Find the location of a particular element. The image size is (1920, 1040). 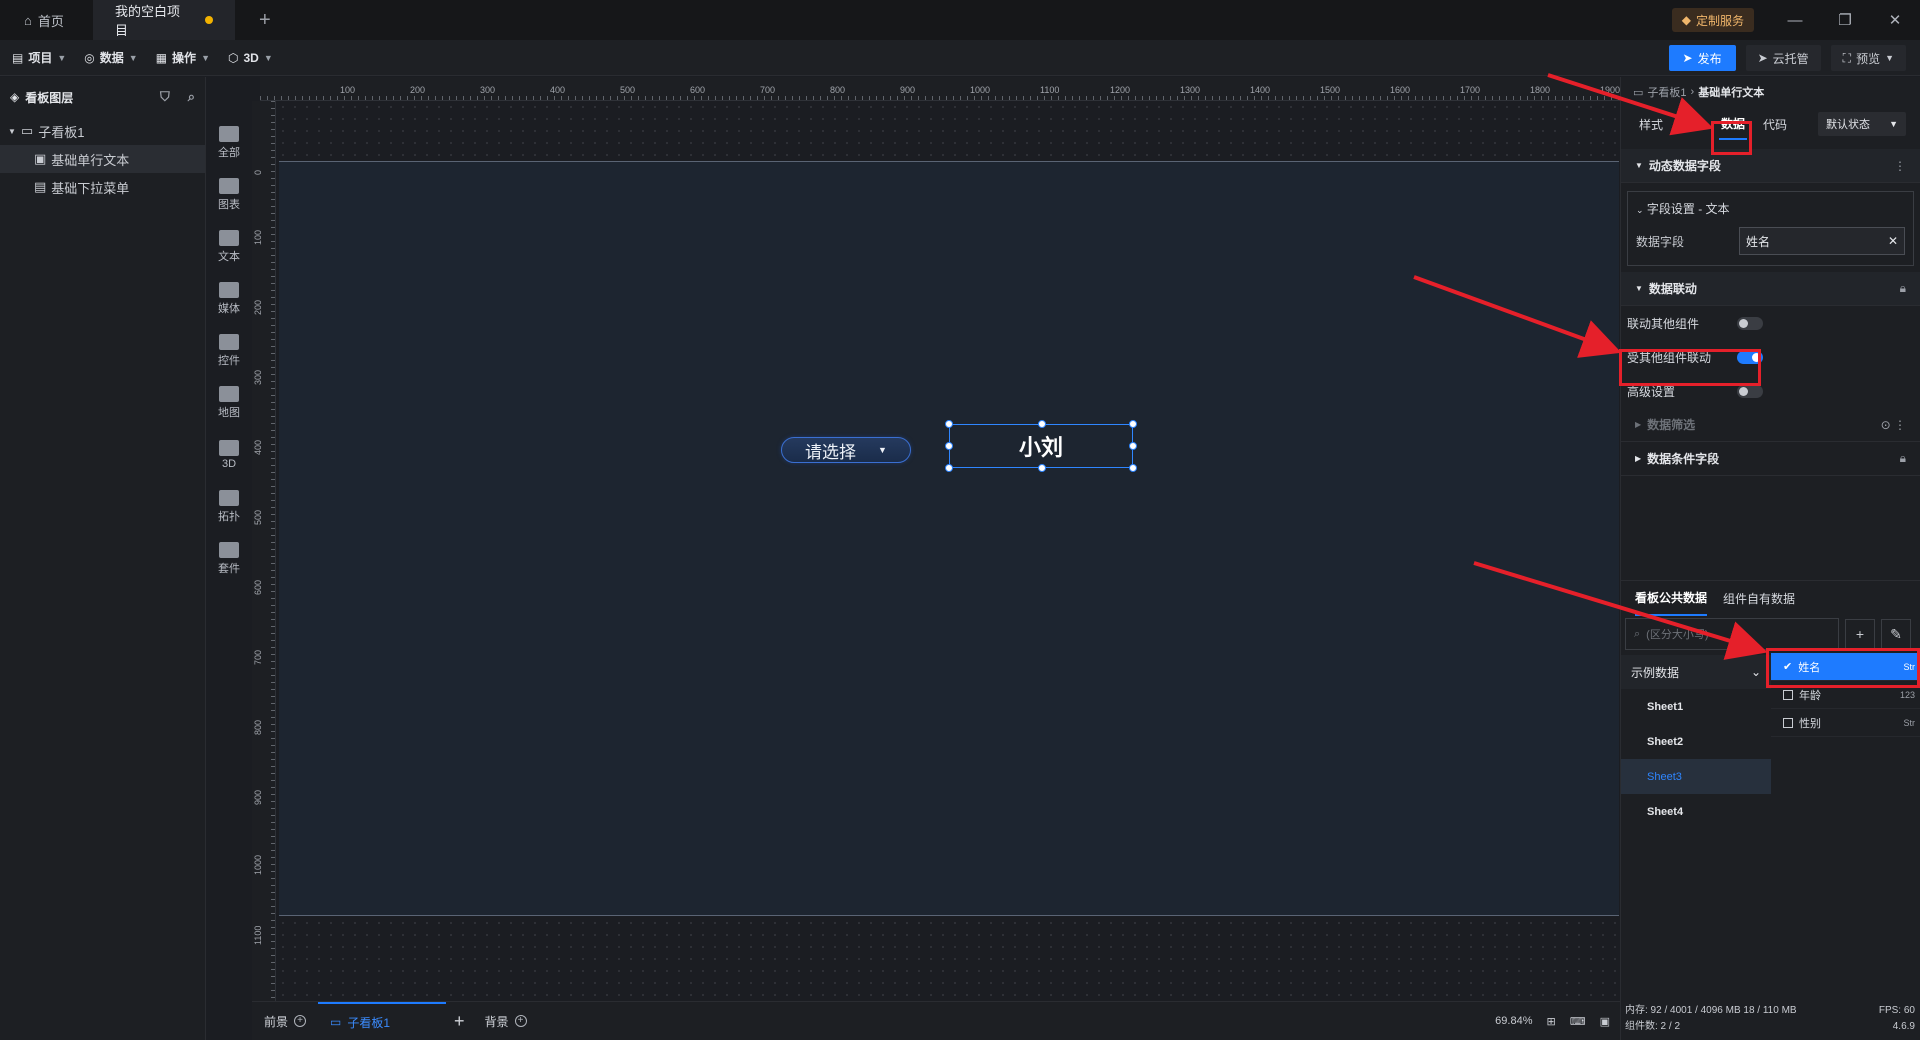

menu-3d: ⬡ 3D ▼ is located at coordinates (250, 58).